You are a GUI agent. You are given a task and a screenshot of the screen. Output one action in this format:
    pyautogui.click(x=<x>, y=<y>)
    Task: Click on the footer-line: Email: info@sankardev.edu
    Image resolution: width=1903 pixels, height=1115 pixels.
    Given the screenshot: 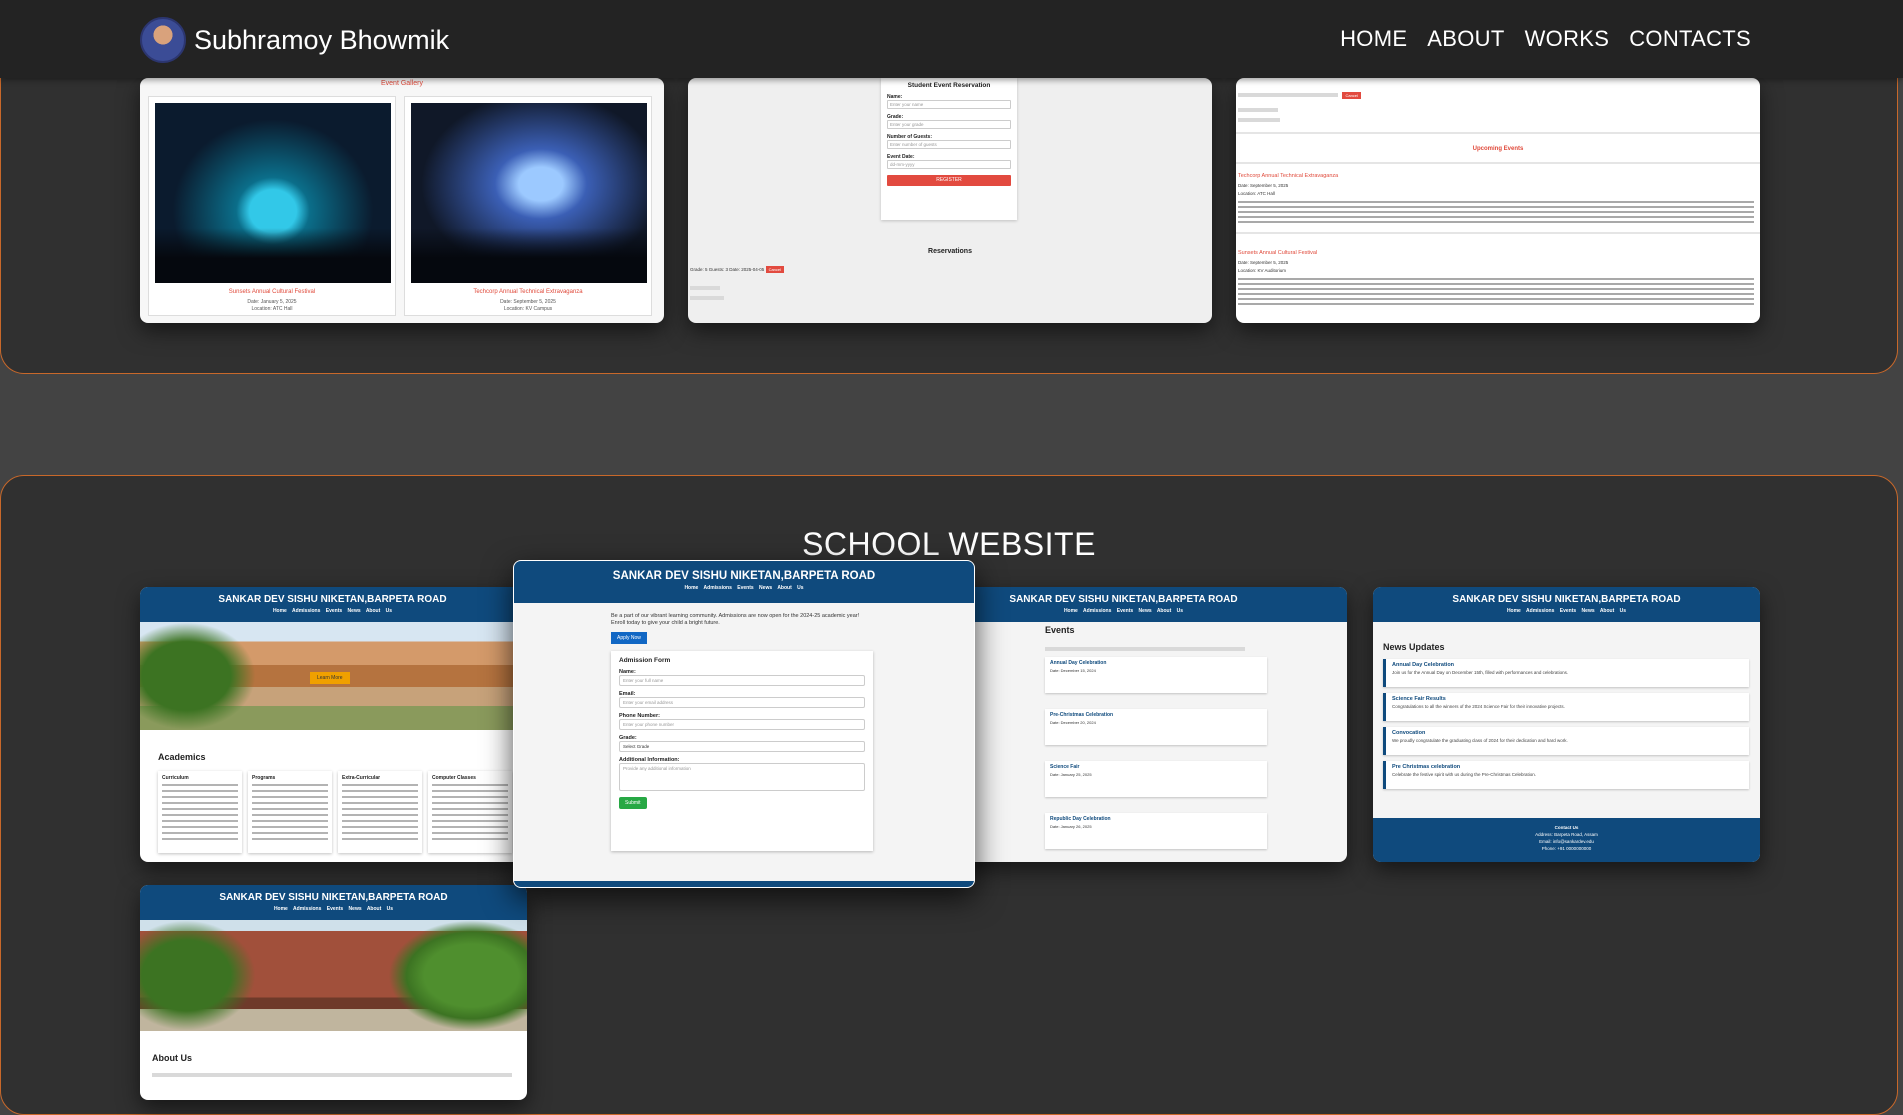 What is the action you would take?
    pyautogui.click(x=1566, y=841)
    